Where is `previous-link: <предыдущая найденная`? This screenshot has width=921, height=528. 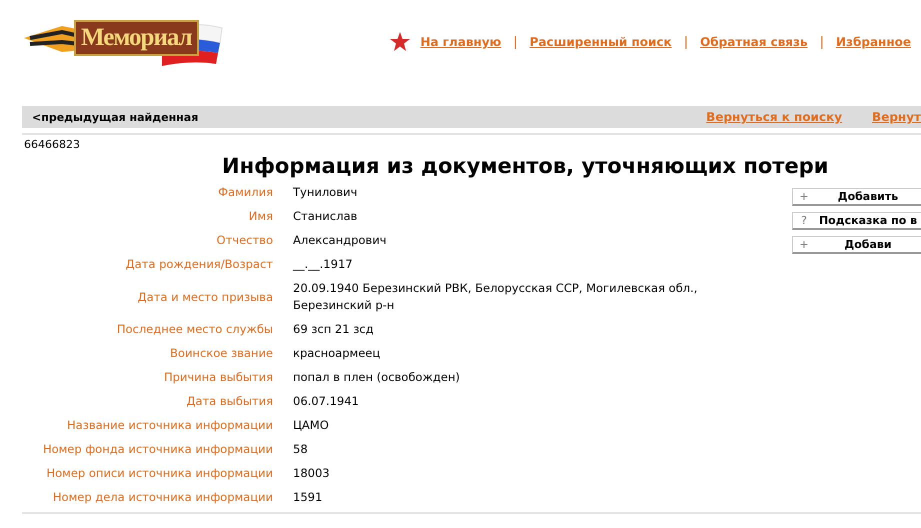
previous-link: <предыдущая найденная is located at coordinates (115, 117).